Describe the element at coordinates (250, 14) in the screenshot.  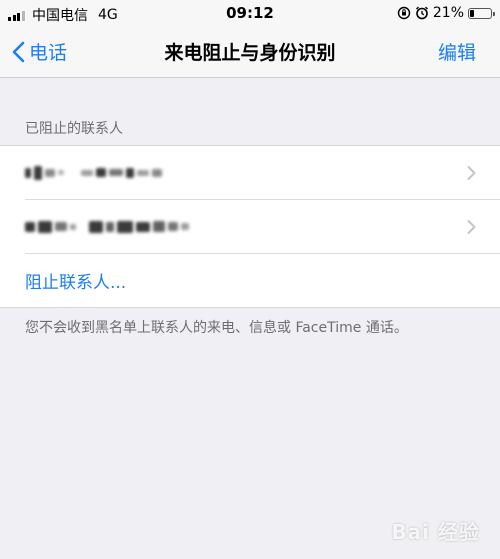
I see `status-bar: 中国电信 4G 09:12 21%` at that location.